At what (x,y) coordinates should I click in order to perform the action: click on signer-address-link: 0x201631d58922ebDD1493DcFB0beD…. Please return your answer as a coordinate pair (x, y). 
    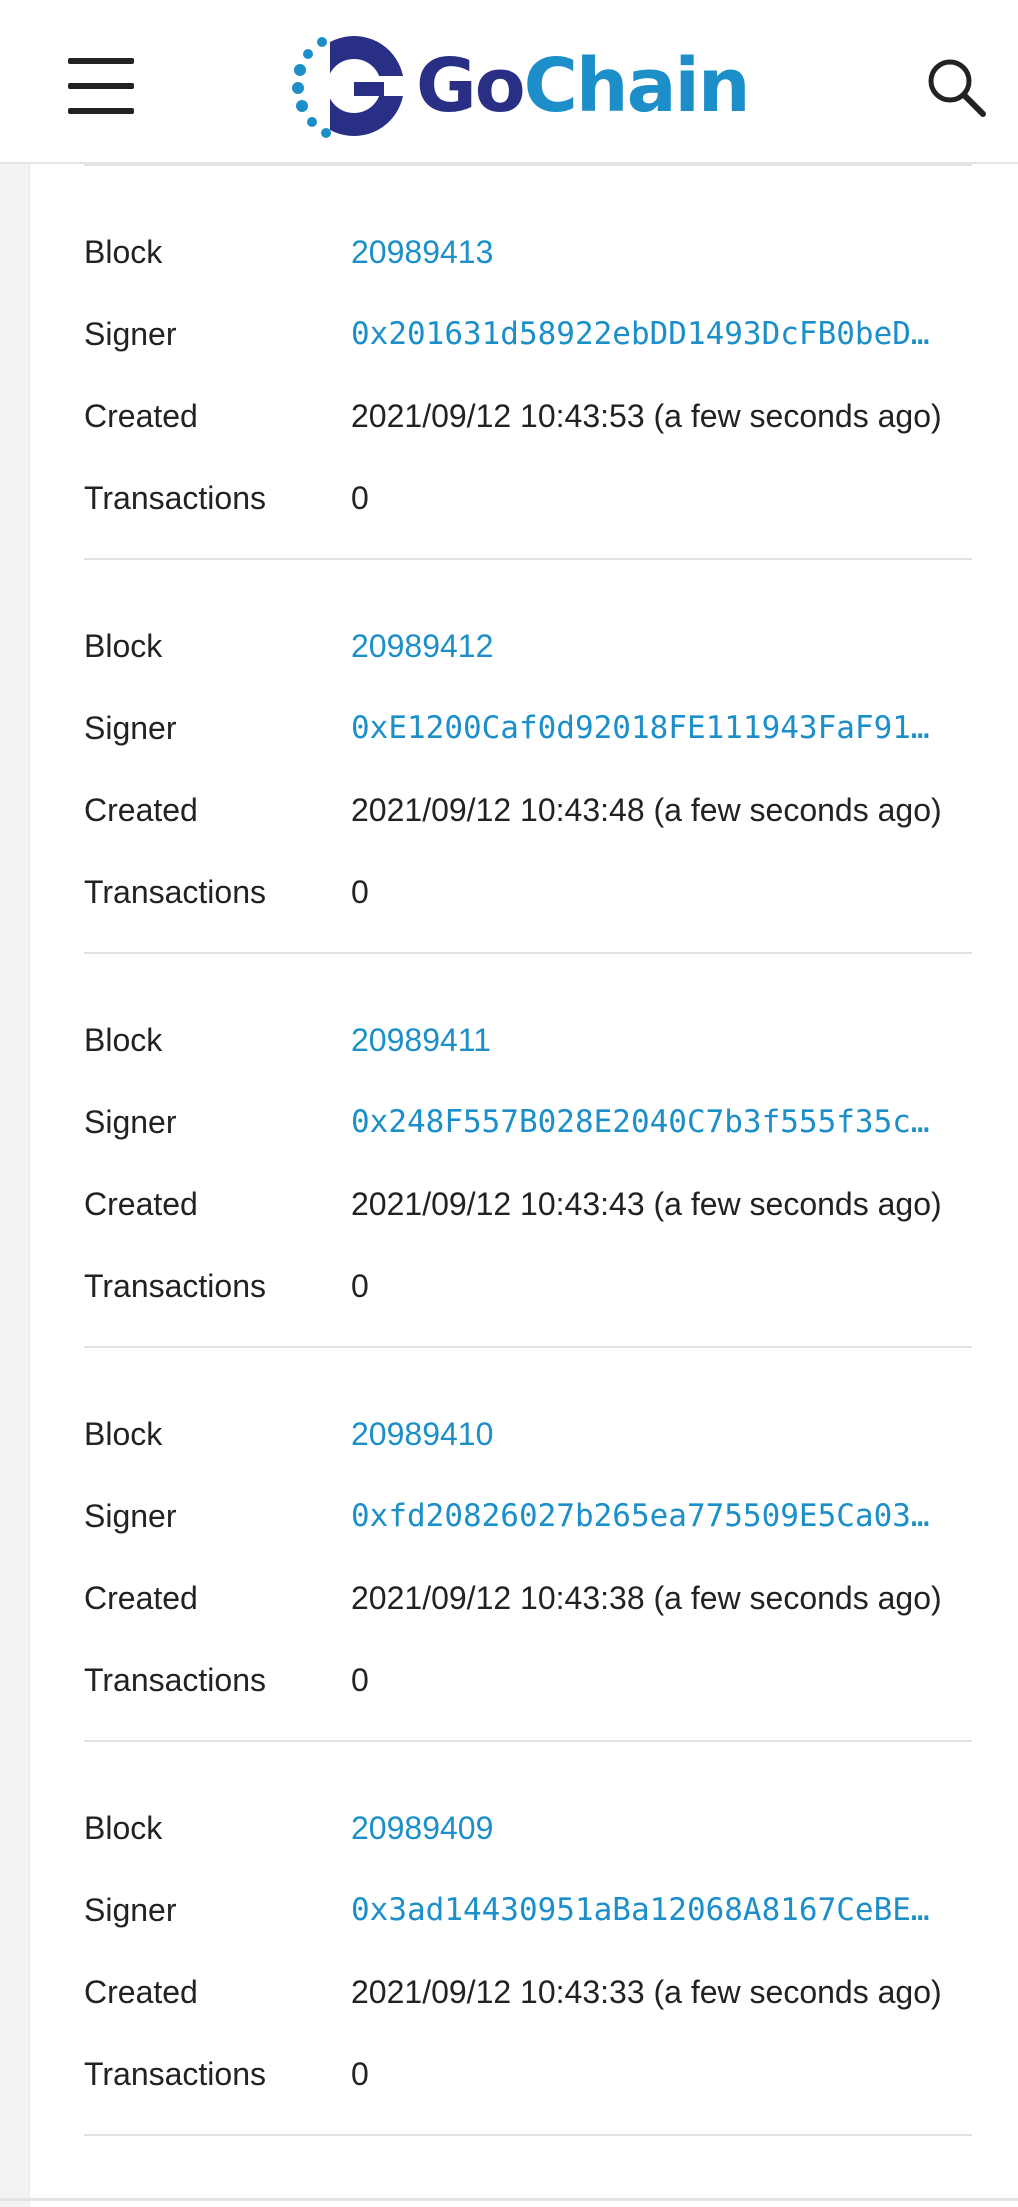
    Looking at the image, I should click on (661, 334).